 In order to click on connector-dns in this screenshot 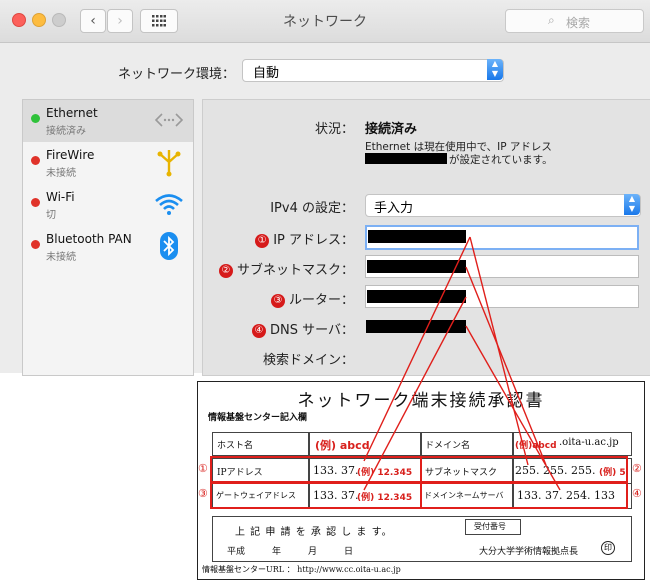, I will do `click(513, 408)`.